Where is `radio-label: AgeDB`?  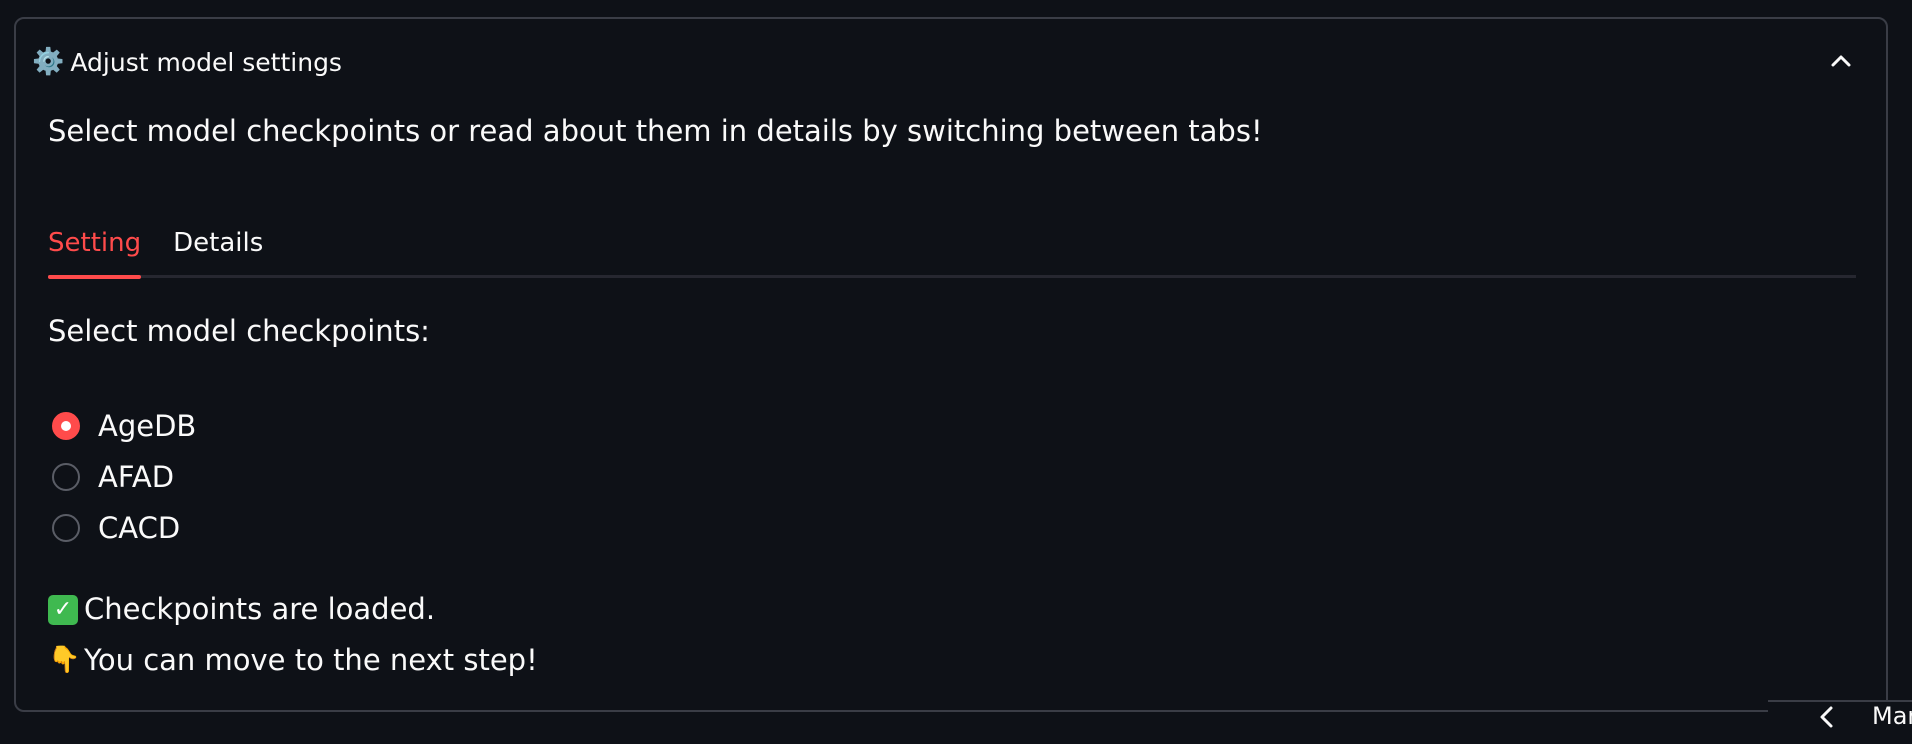 radio-label: AgeDB is located at coordinates (147, 425).